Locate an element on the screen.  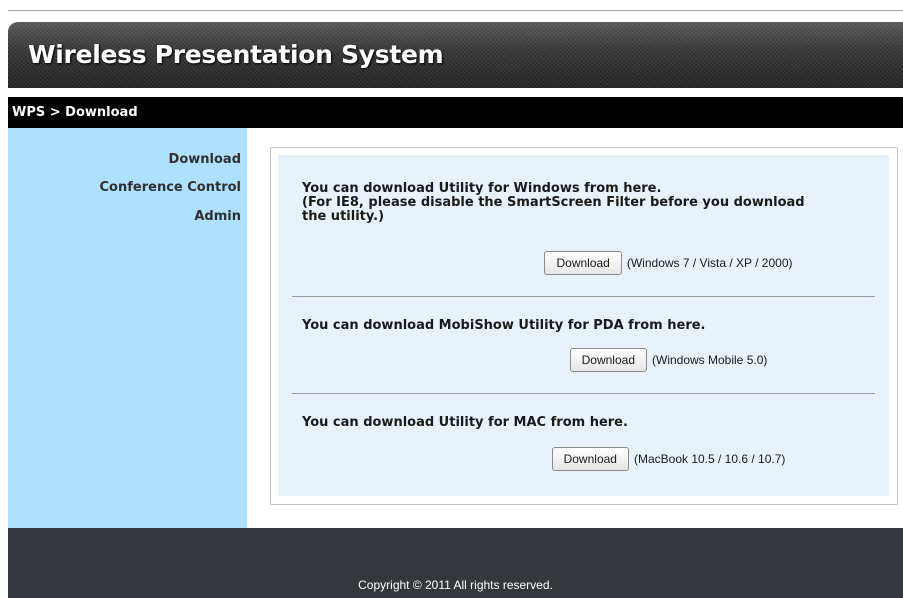
sidebar-item-download: Download is located at coordinates (205, 159).